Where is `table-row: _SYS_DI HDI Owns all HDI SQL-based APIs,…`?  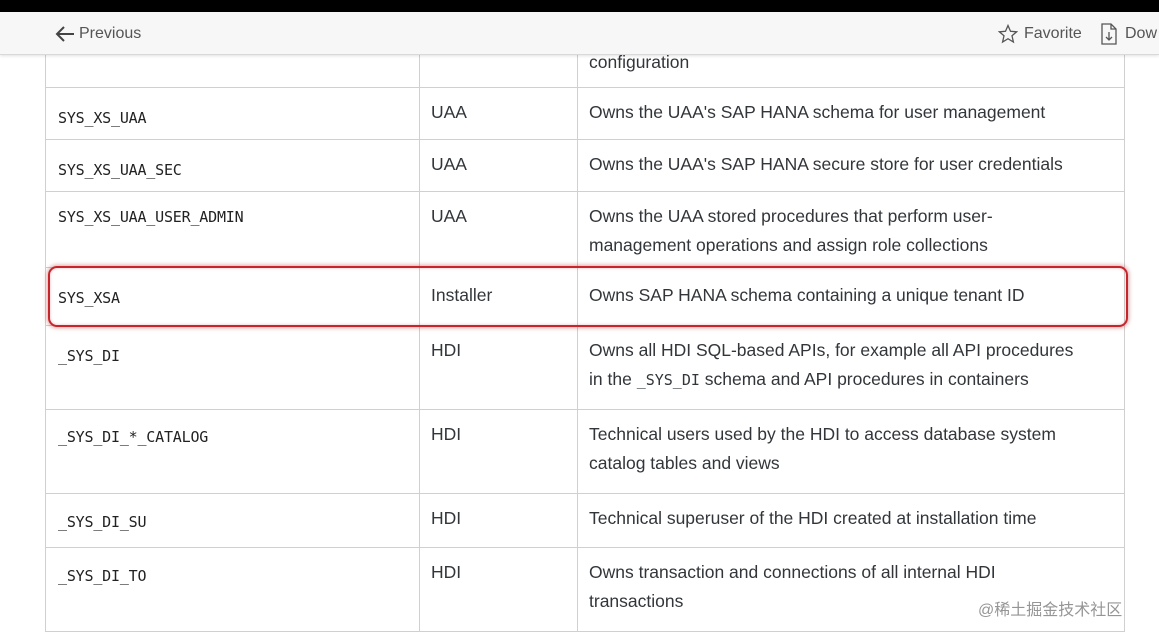 table-row: _SYS_DI HDI Owns all HDI SQL-based APIs,… is located at coordinates (585, 367).